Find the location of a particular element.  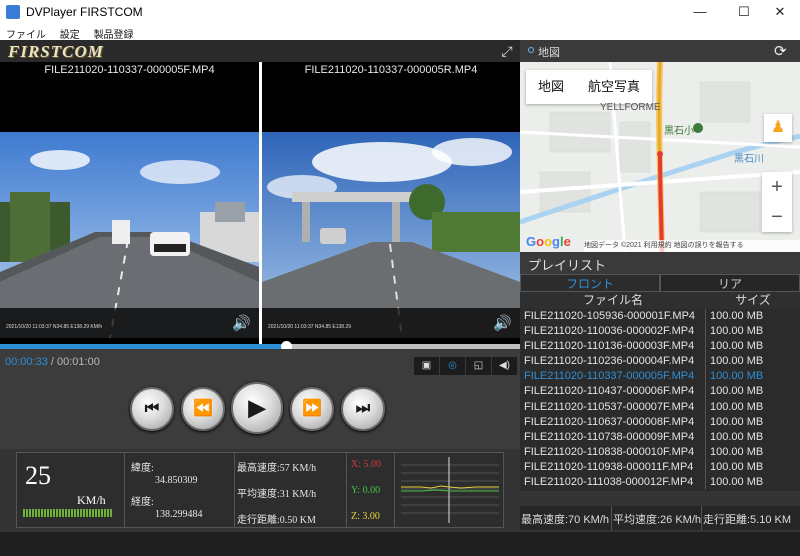

total-avg-speed: 平均速度:26 KM/h is located at coordinates (657, 518).